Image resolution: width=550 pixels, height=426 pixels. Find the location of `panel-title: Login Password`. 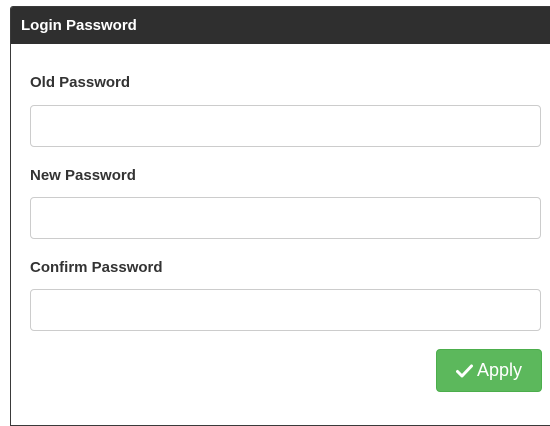

panel-title: Login Password is located at coordinates (280, 25).